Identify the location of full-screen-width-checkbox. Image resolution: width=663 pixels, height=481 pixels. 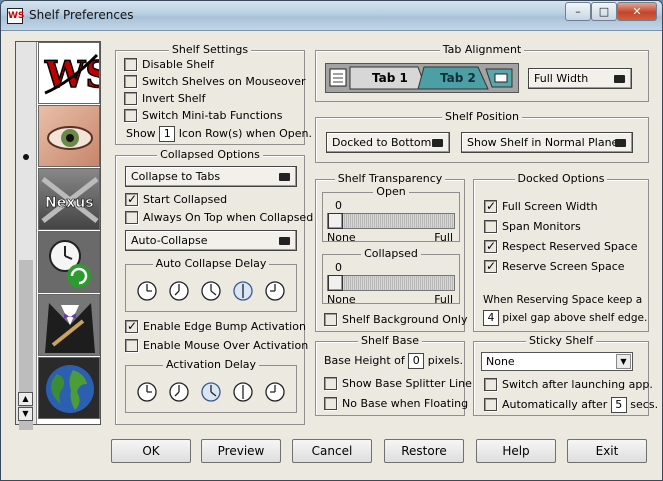
(490, 206).